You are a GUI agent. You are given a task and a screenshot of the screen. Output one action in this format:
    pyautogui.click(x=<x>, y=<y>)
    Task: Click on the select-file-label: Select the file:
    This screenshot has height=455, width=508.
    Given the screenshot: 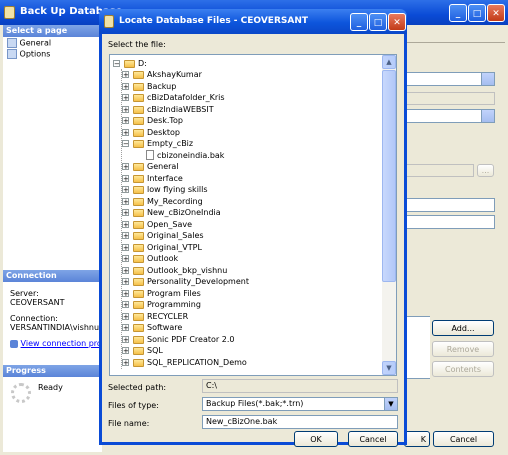 What is the action you would take?
    pyautogui.click(x=137, y=44)
    